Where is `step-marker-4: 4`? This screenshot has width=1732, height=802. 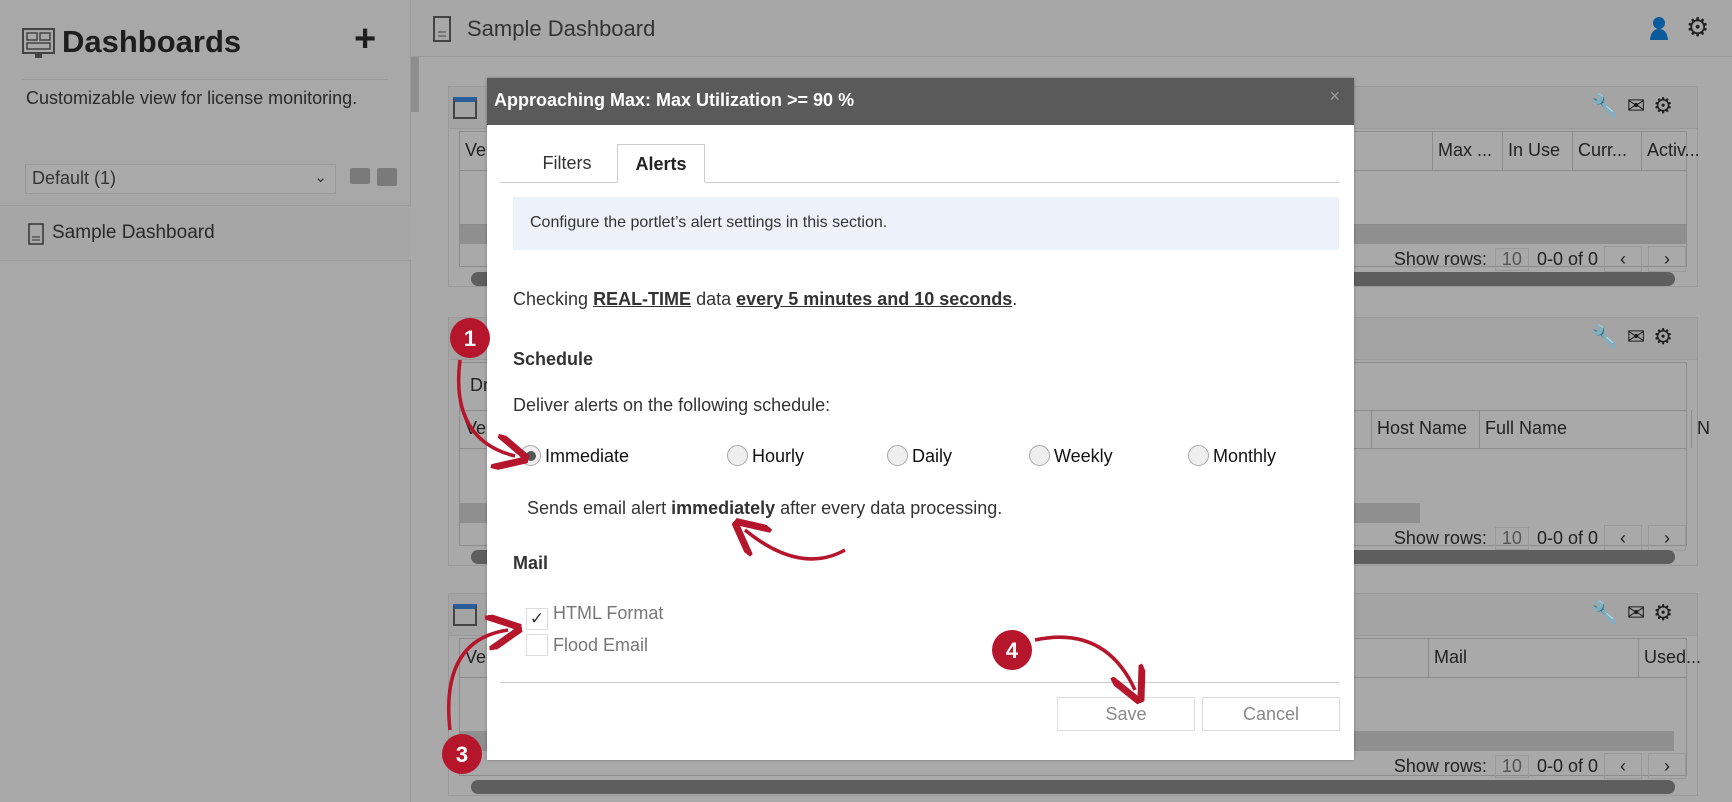
step-marker-4: 4 is located at coordinates (1012, 650).